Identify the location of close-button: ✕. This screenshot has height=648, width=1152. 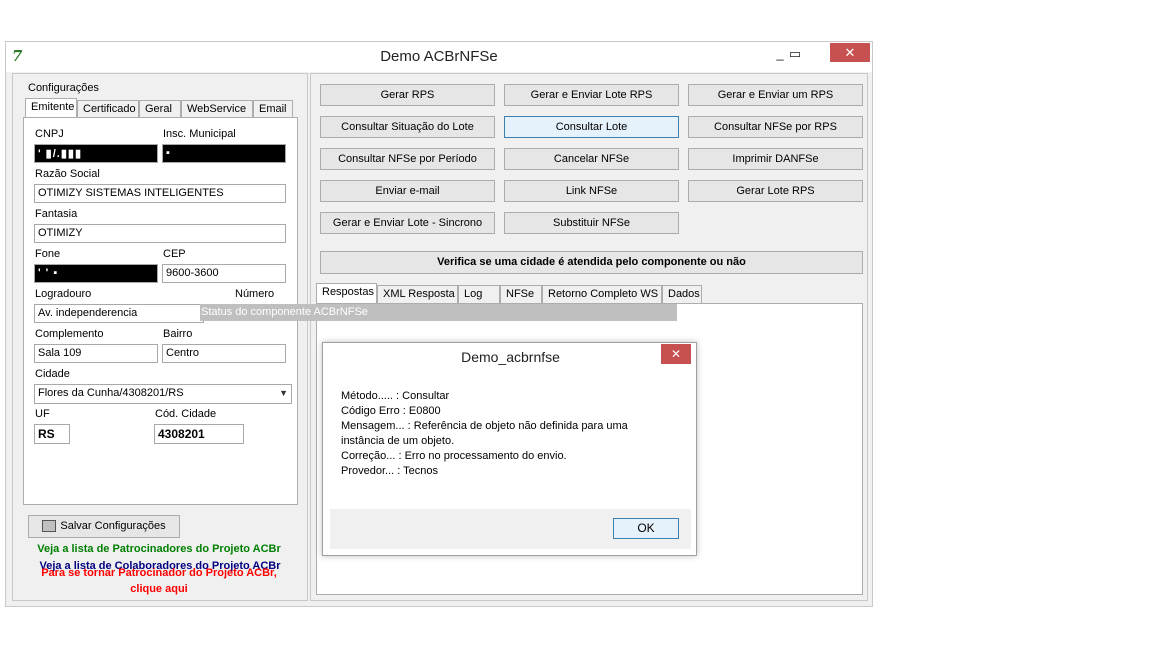
(850, 52).